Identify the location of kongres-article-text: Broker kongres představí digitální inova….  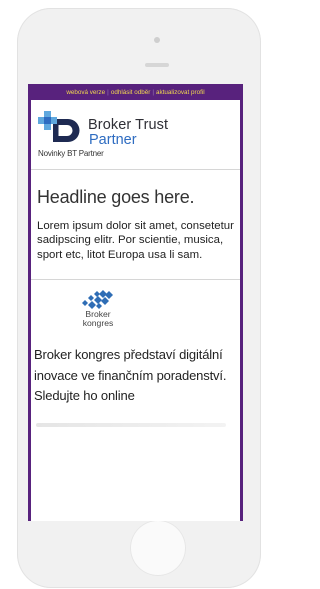
(135, 376).